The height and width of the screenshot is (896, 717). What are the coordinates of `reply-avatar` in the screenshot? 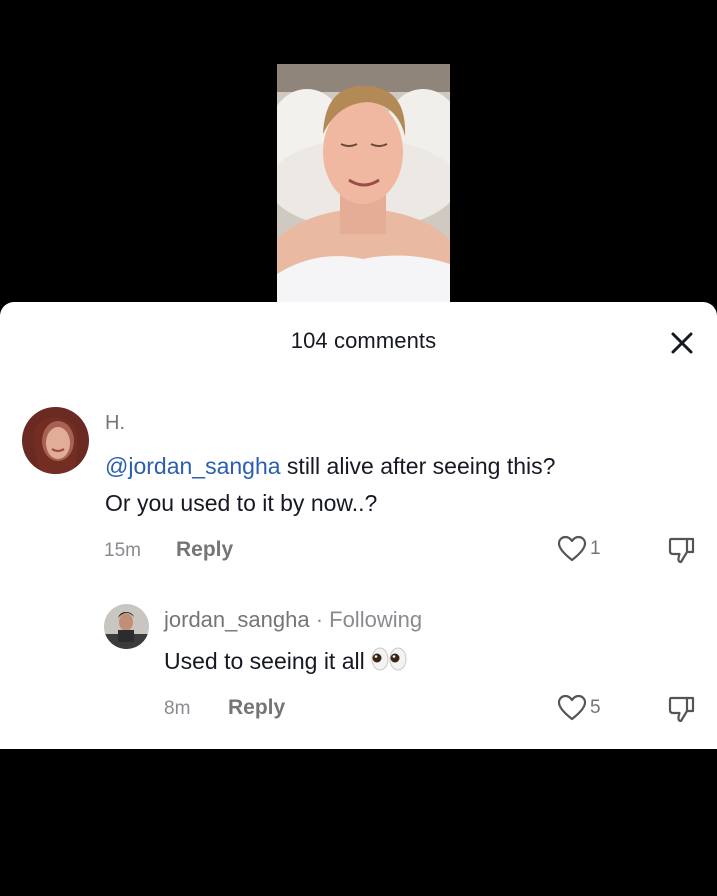 It's located at (126, 626).